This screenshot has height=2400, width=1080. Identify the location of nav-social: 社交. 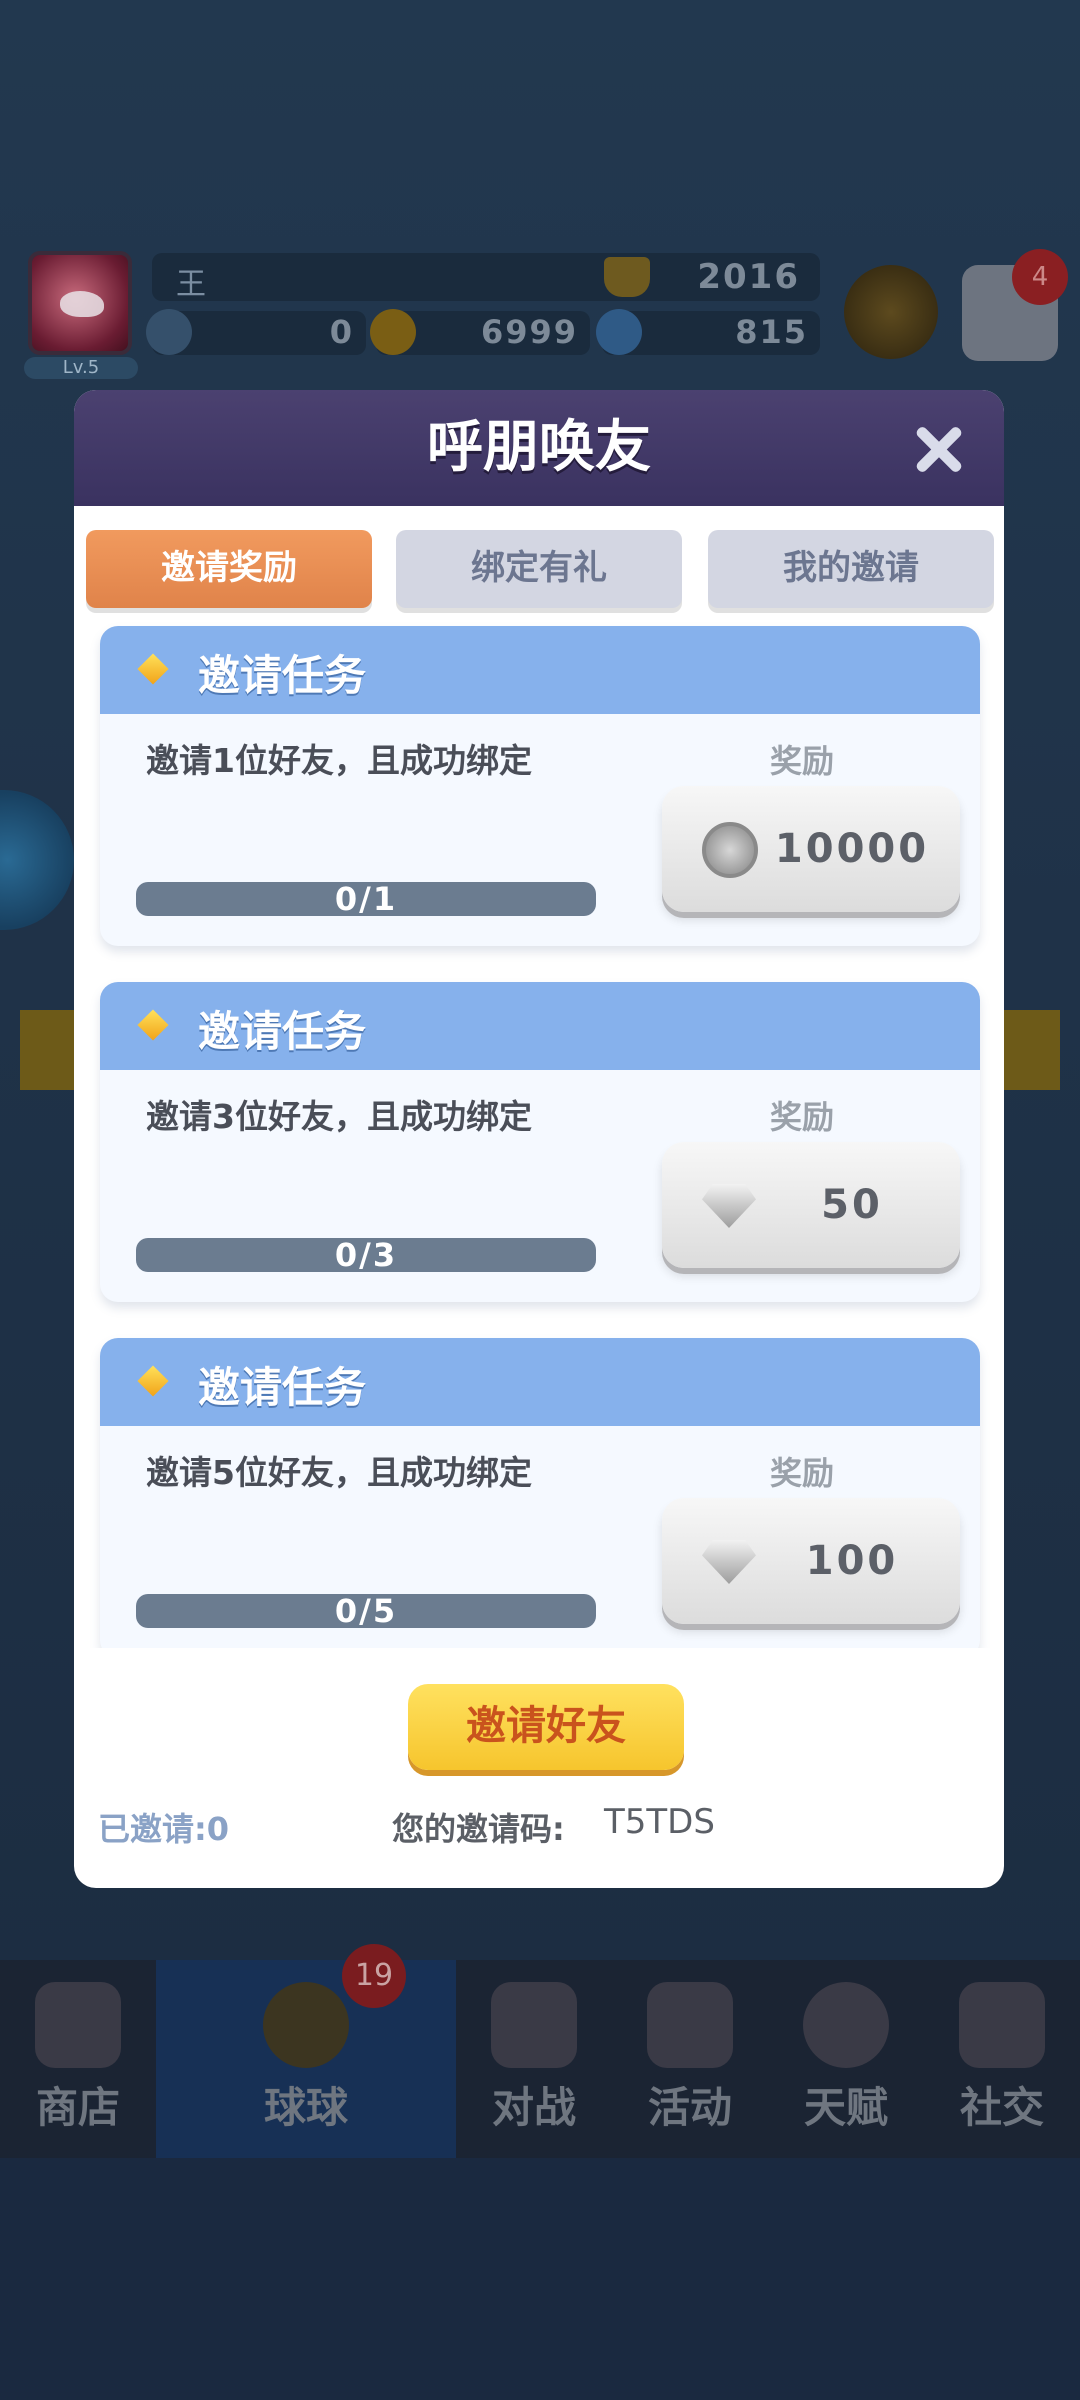
(1002, 2059).